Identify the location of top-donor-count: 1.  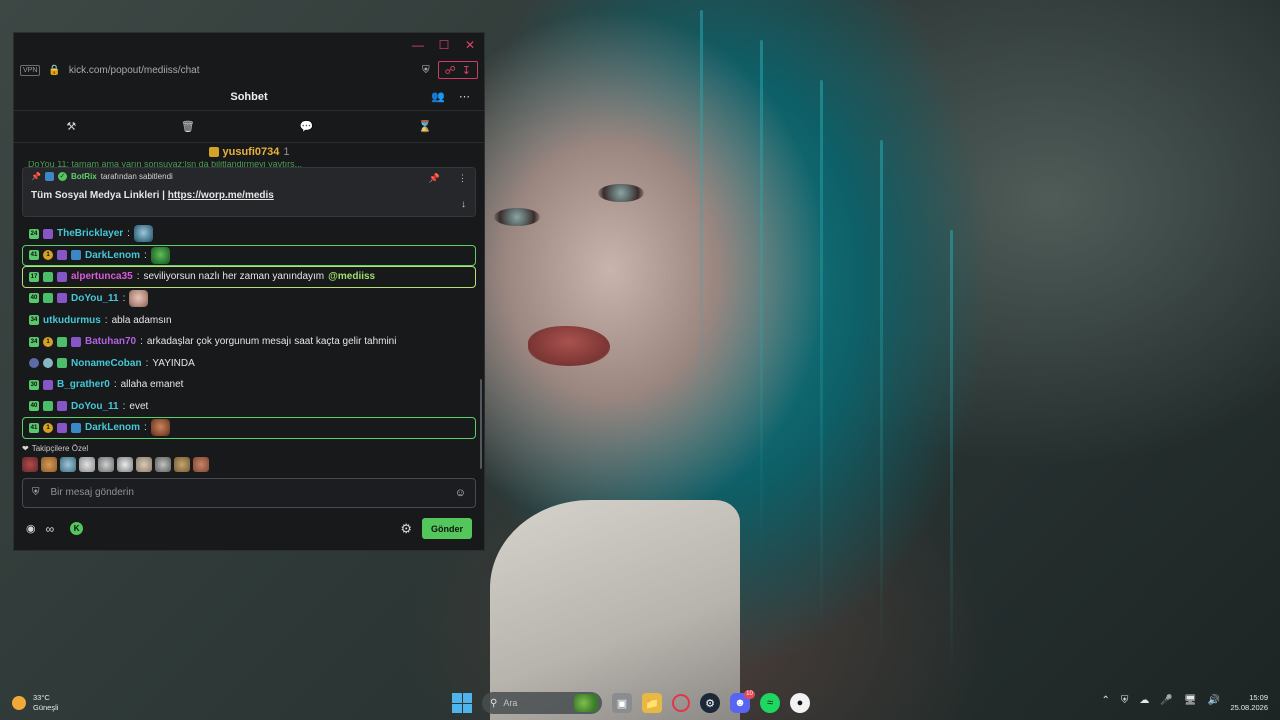
(286, 152).